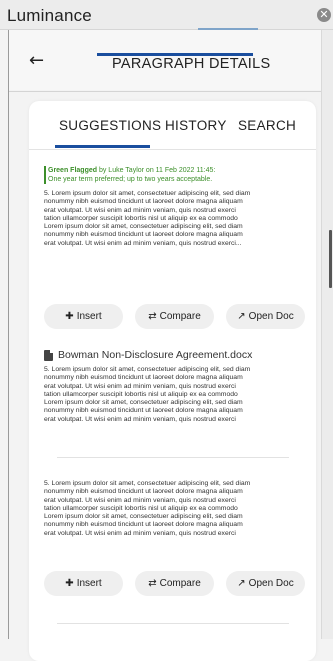  What do you see at coordinates (175, 54) in the screenshot?
I see `page-title-underline` at bounding box center [175, 54].